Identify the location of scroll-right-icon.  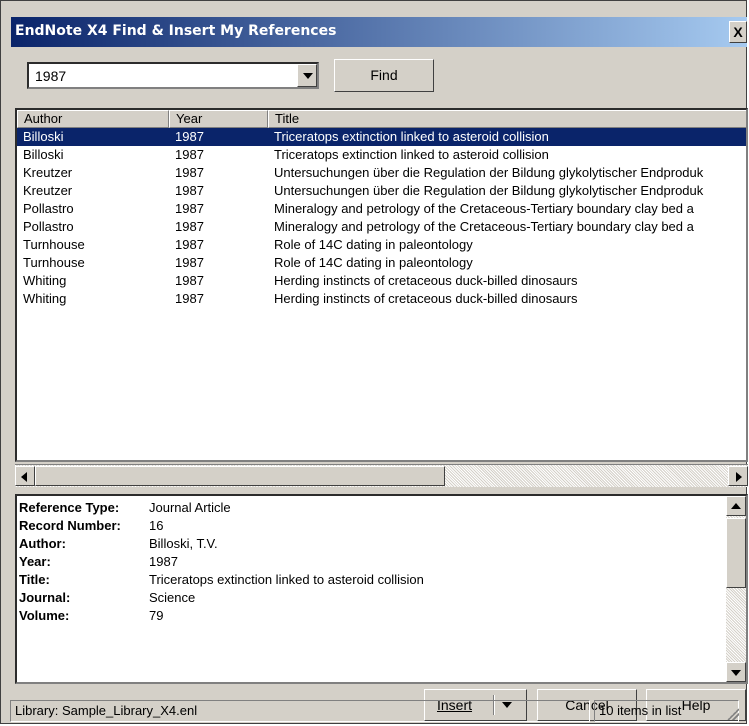
(738, 476).